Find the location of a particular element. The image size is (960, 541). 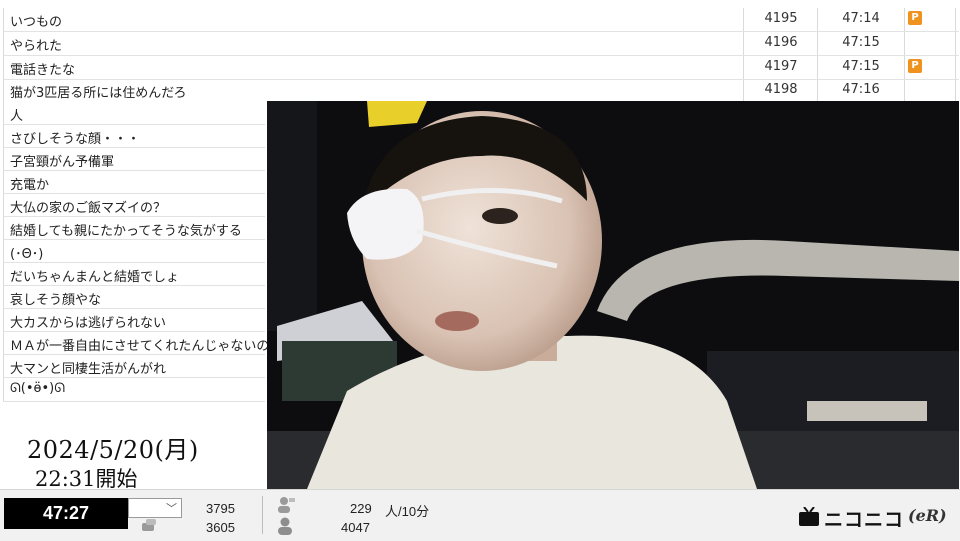

comment-number: 4197 is located at coordinates (781, 66).